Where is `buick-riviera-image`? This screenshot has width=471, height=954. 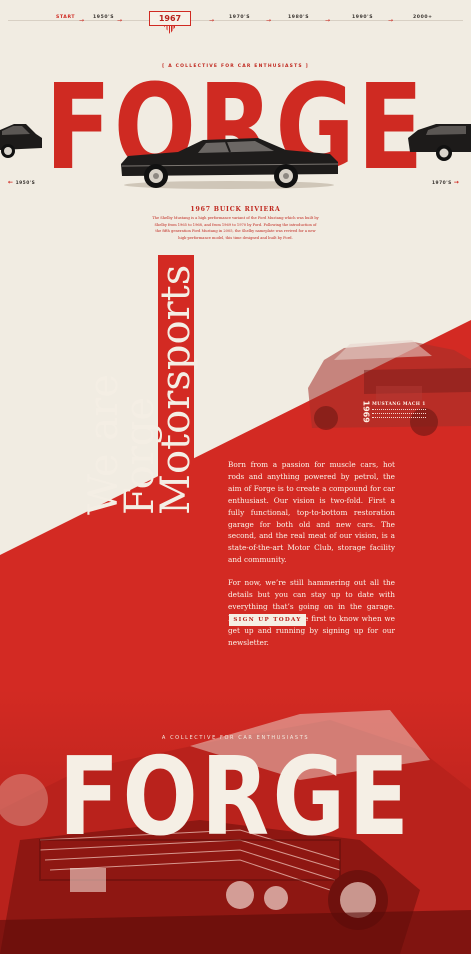 buick-riviera-image is located at coordinates (230, 163).